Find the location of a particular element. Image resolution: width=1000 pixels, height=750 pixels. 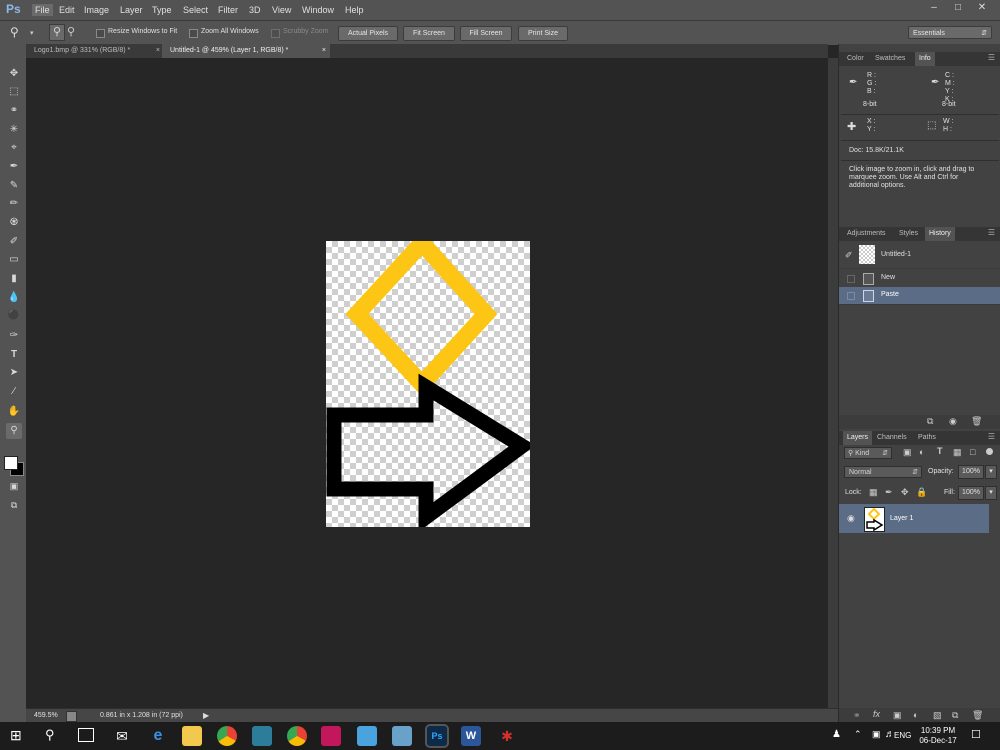

notifications-icon: ☐ is located at coordinates (976, 734).